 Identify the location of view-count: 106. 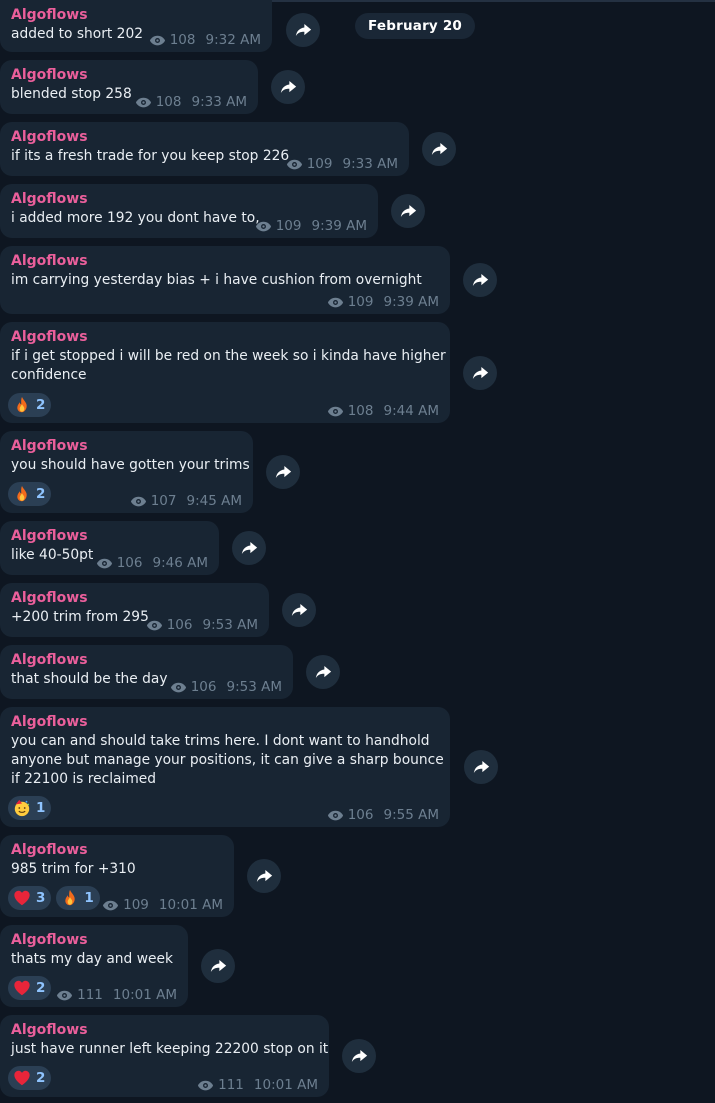
(203, 687).